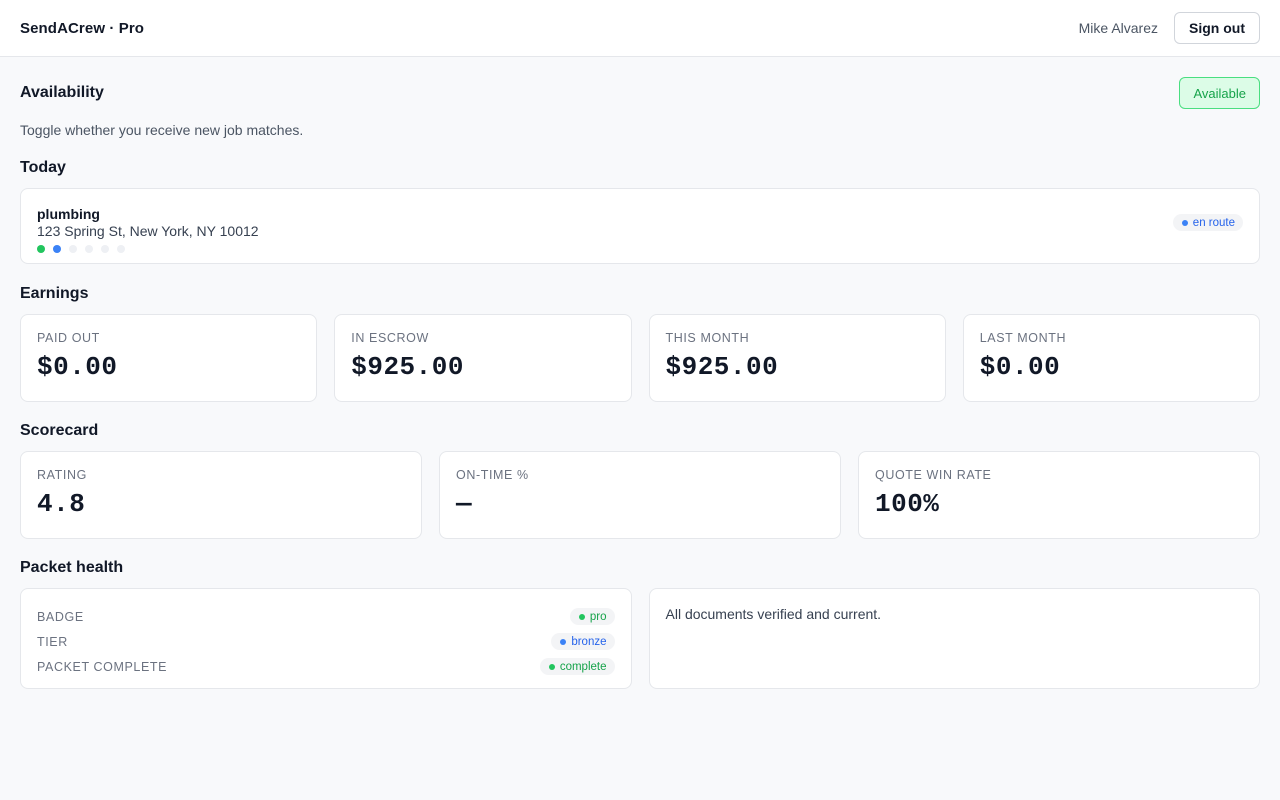  What do you see at coordinates (1217, 28) in the screenshot?
I see `sign-out-button: Sign out` at bounding box center [1217, 28].